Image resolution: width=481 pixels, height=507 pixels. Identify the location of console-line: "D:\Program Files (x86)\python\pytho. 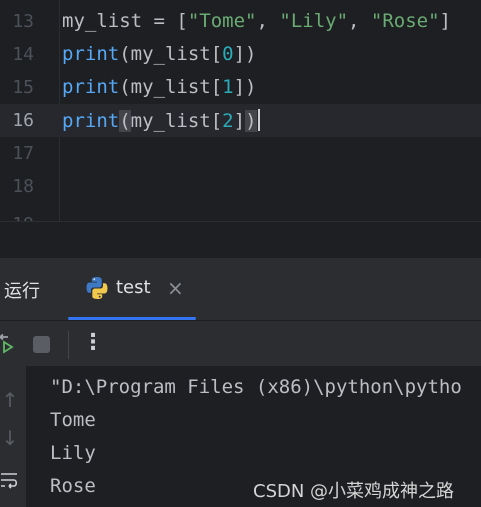
(256, 387).